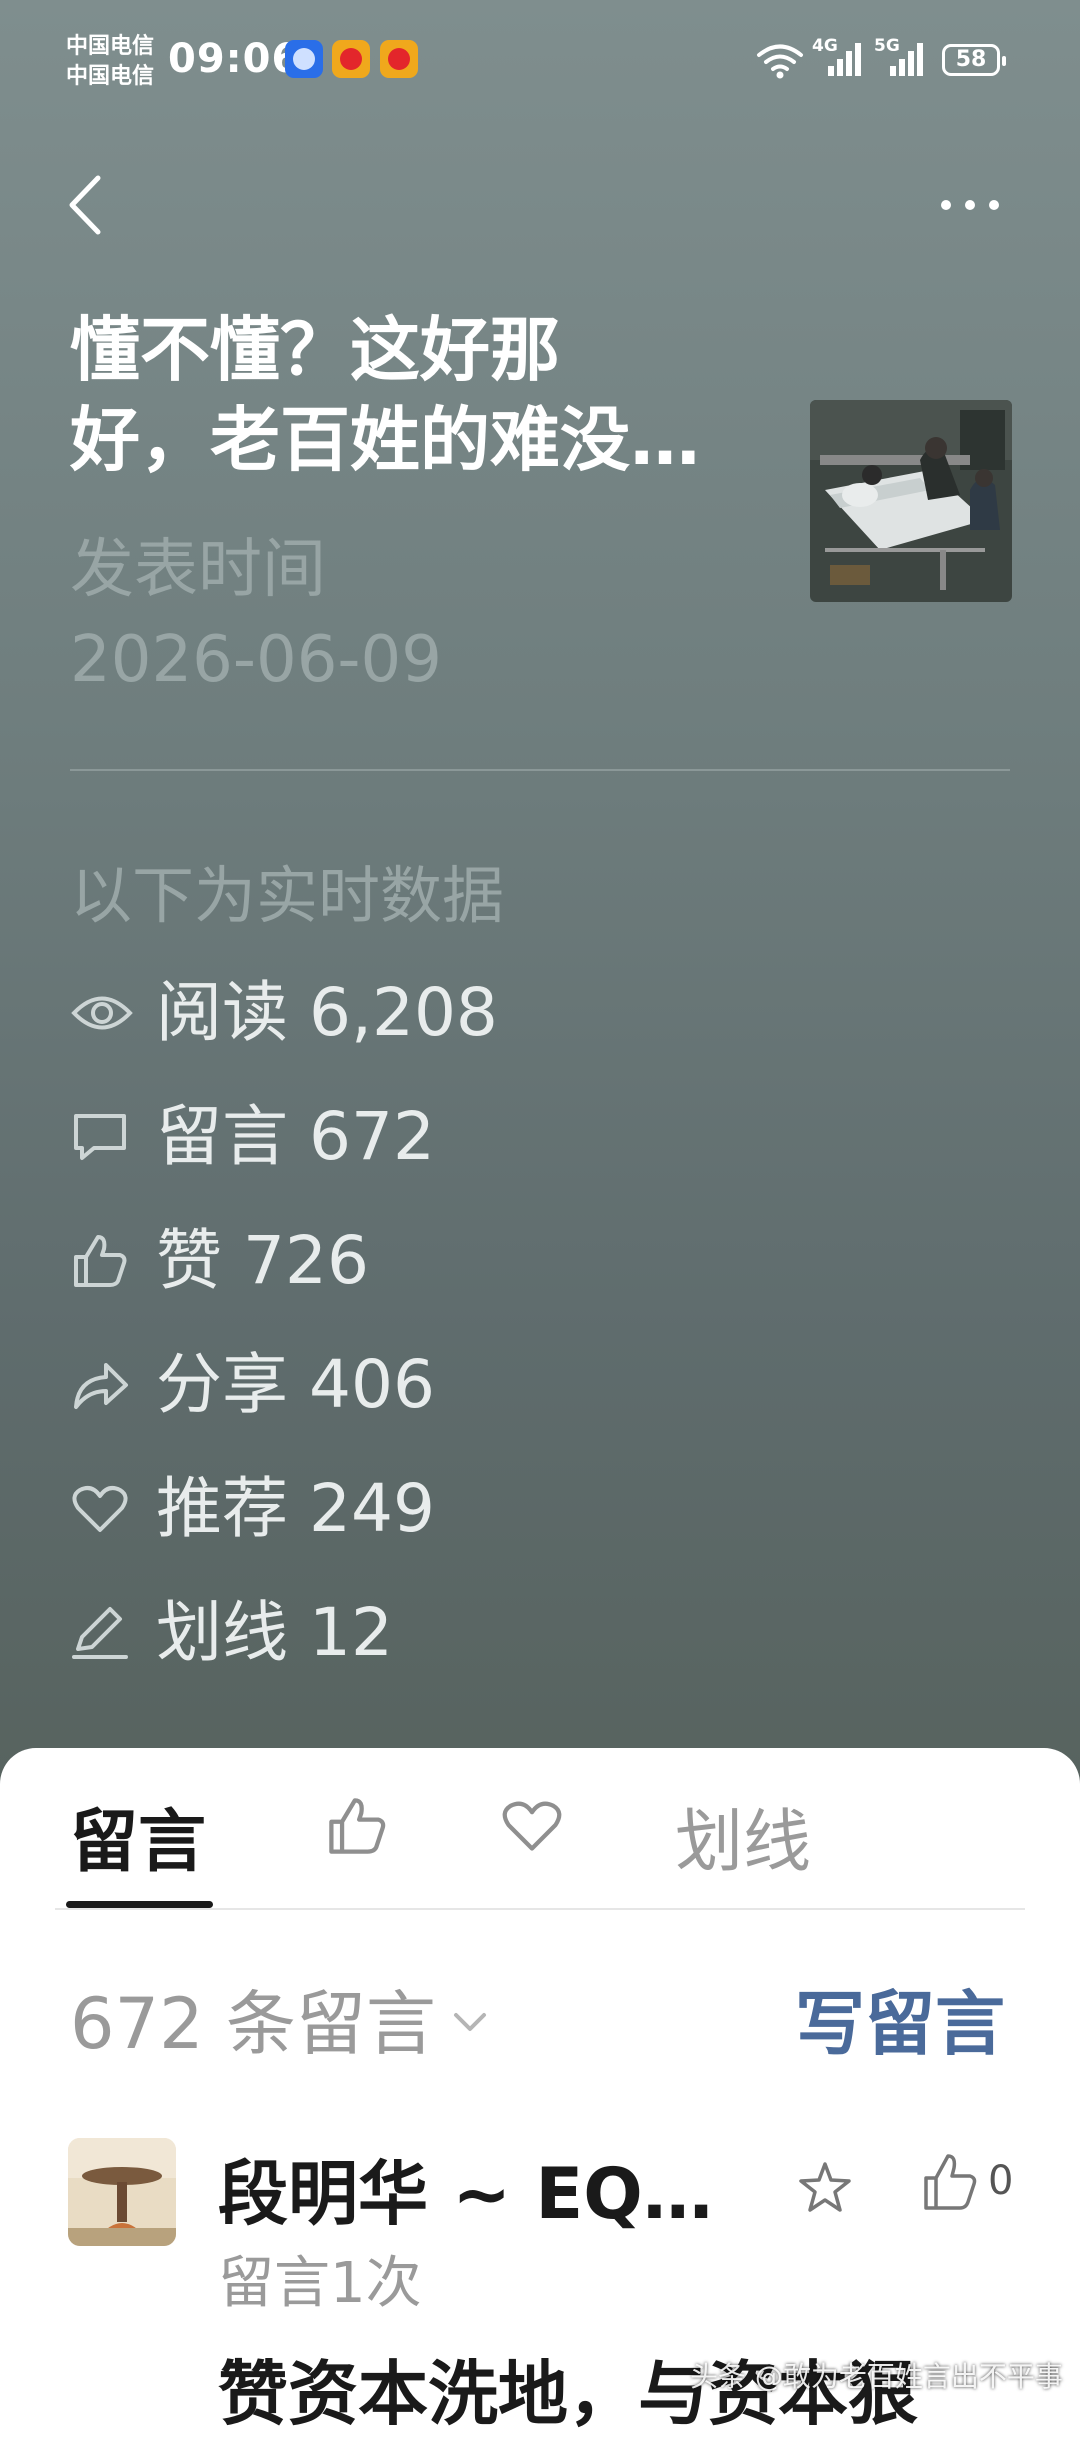 The width and height of the screenshot is (1080, 2448). Describe the element at coordinates (105, 1013) in the screenshot. I see `eye-icon` at that location.